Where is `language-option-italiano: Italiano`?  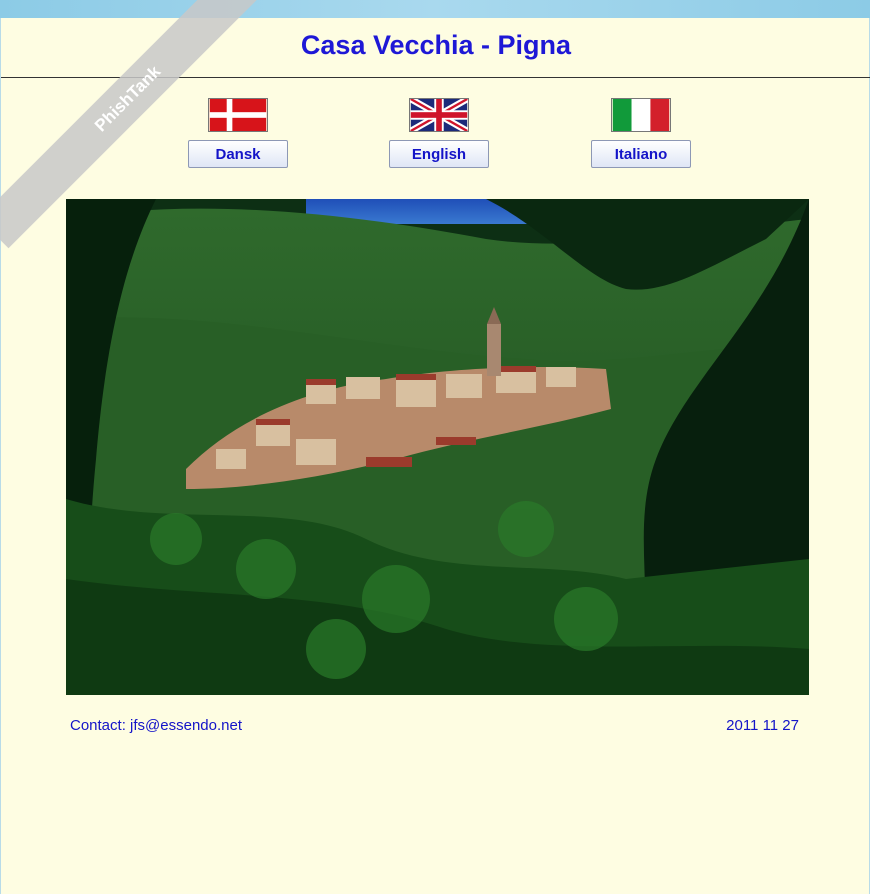 language-option-italiano: Italiano is located at coordinates (641, 133).